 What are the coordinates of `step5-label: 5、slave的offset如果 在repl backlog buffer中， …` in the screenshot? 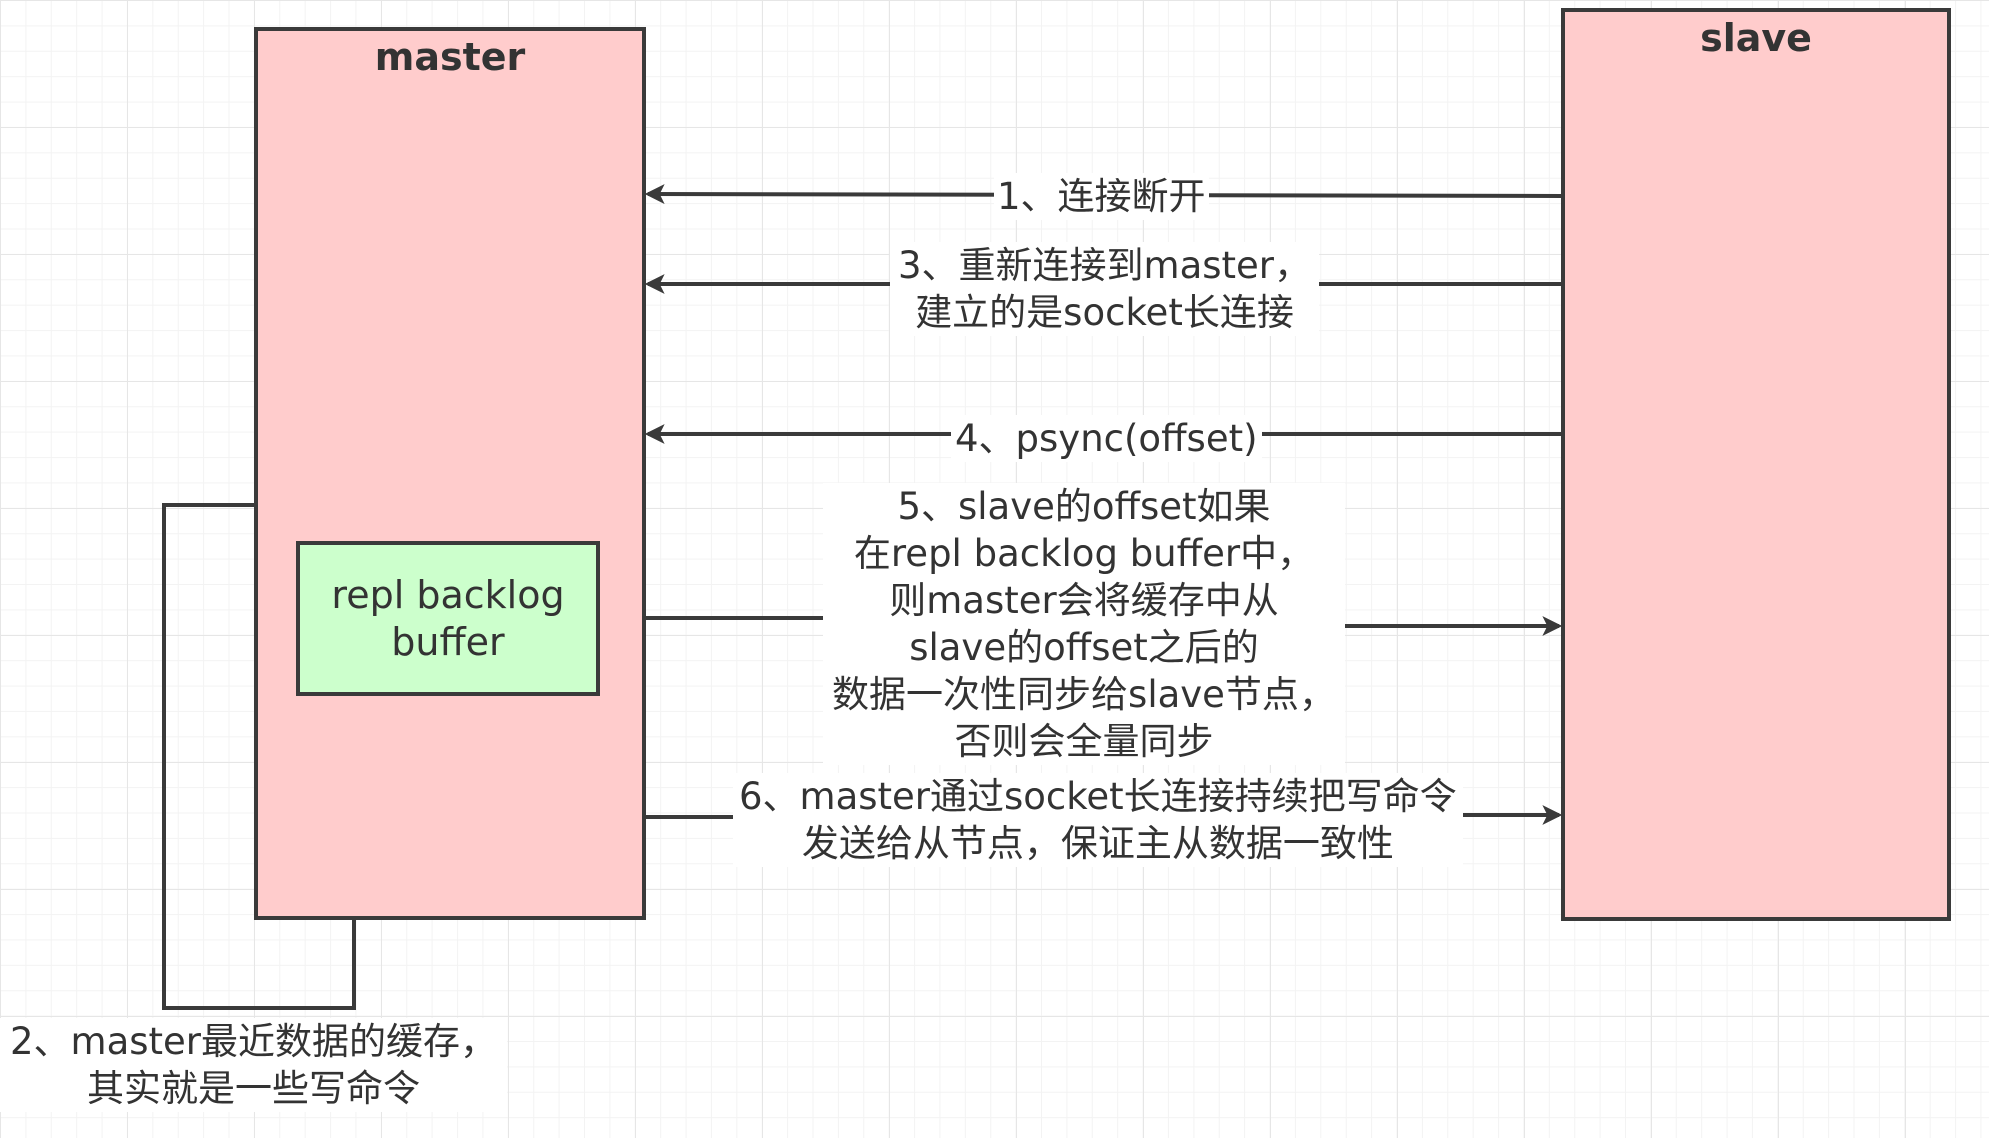 It's located at (1084, 624).